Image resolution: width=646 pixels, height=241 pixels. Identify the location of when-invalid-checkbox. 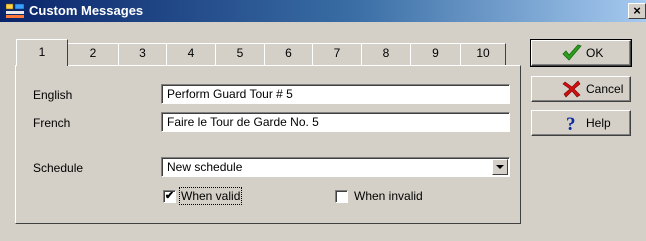
(341, 196).